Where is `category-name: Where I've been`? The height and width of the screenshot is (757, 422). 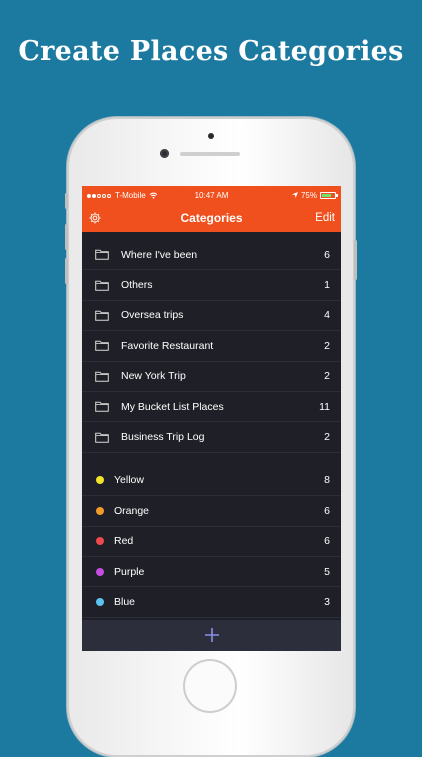
category-name: Where I've been is located at coordinates (159, 254).